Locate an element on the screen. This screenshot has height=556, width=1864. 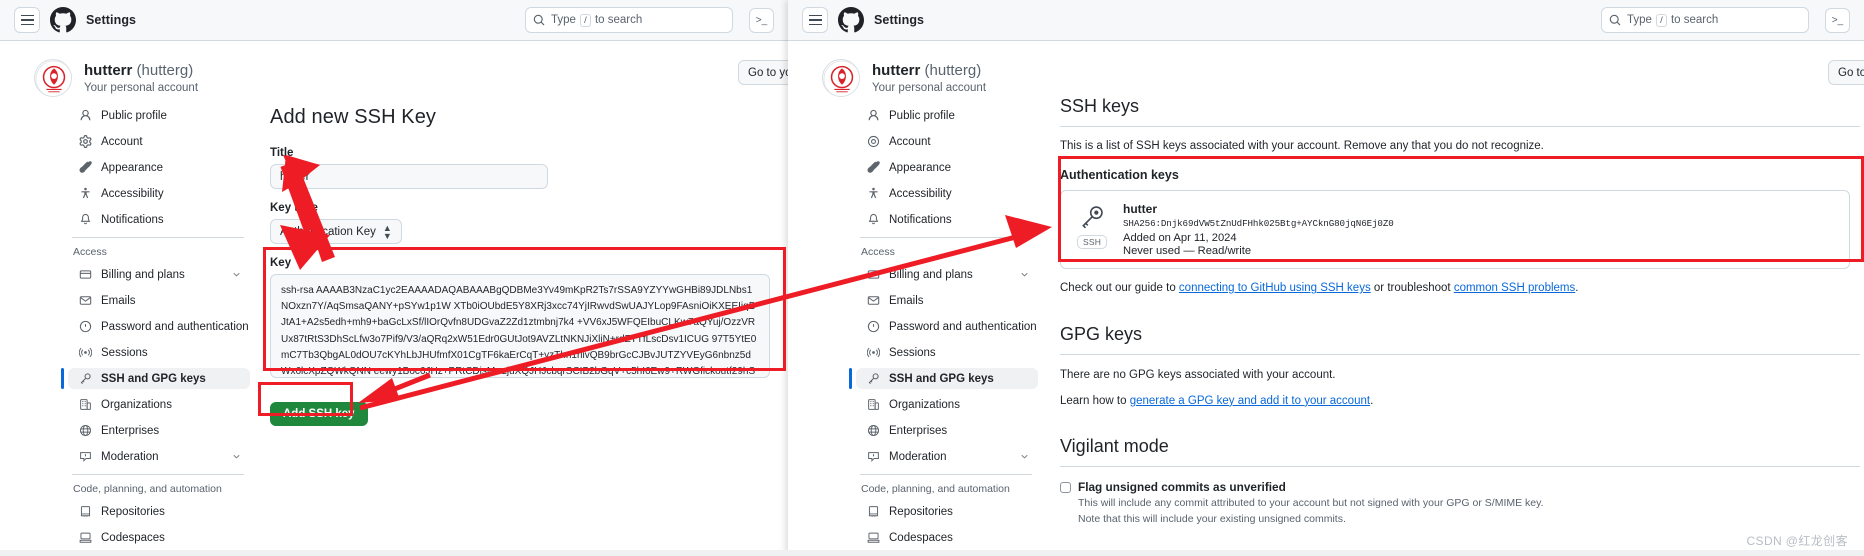
sidebar-item-label: Accessibility is located at coordinates (132, 193).